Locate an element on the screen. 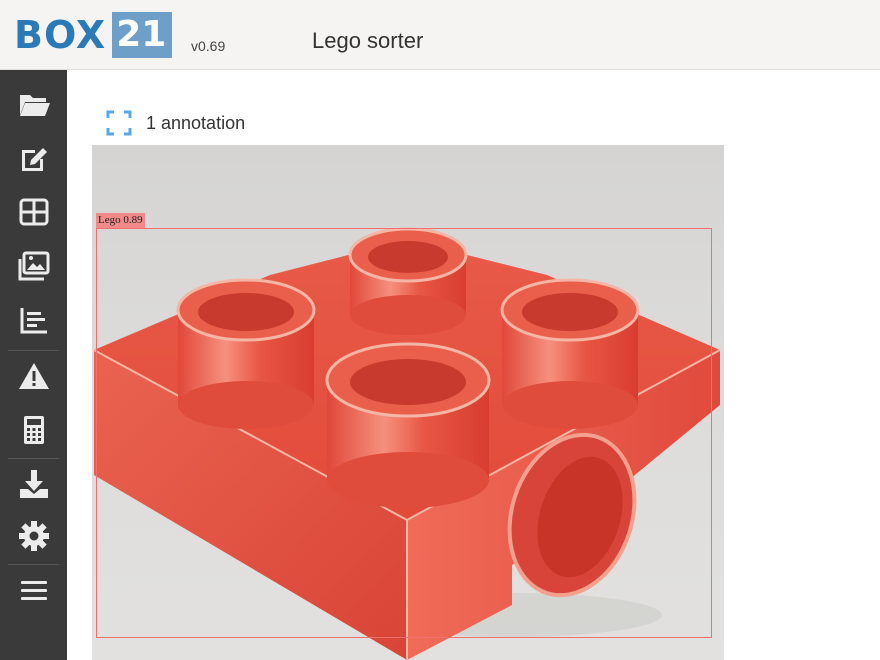 This screenshot has height=660, width=880. folder-open-icon is located at coordinates (34, 105).